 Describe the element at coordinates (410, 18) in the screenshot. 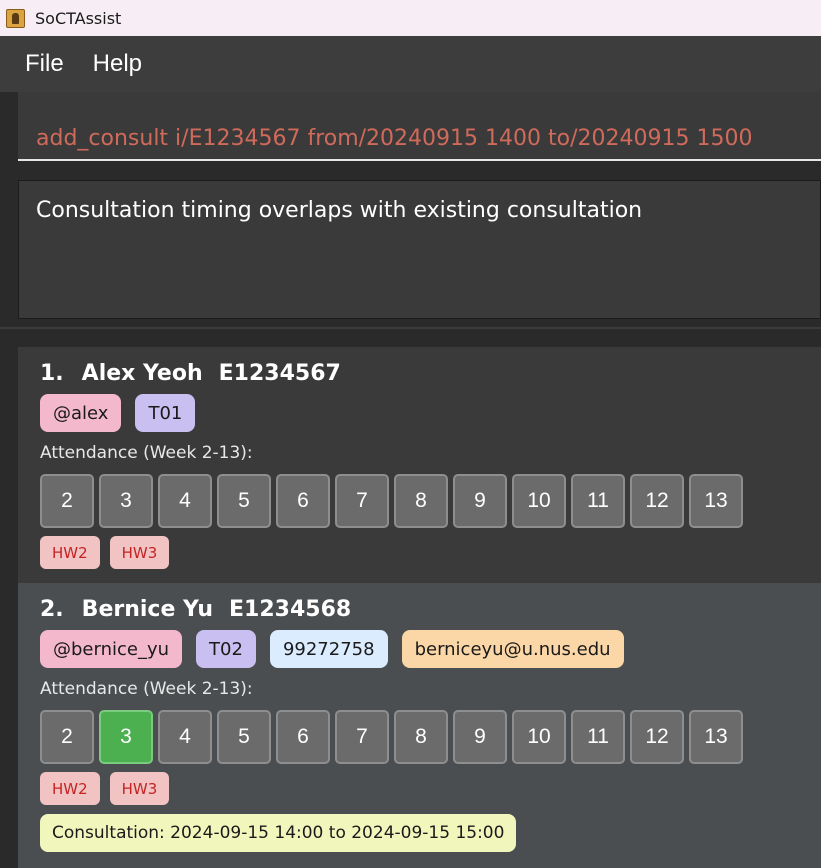

I see `window-title-bar: SoCTAssist` at that location.